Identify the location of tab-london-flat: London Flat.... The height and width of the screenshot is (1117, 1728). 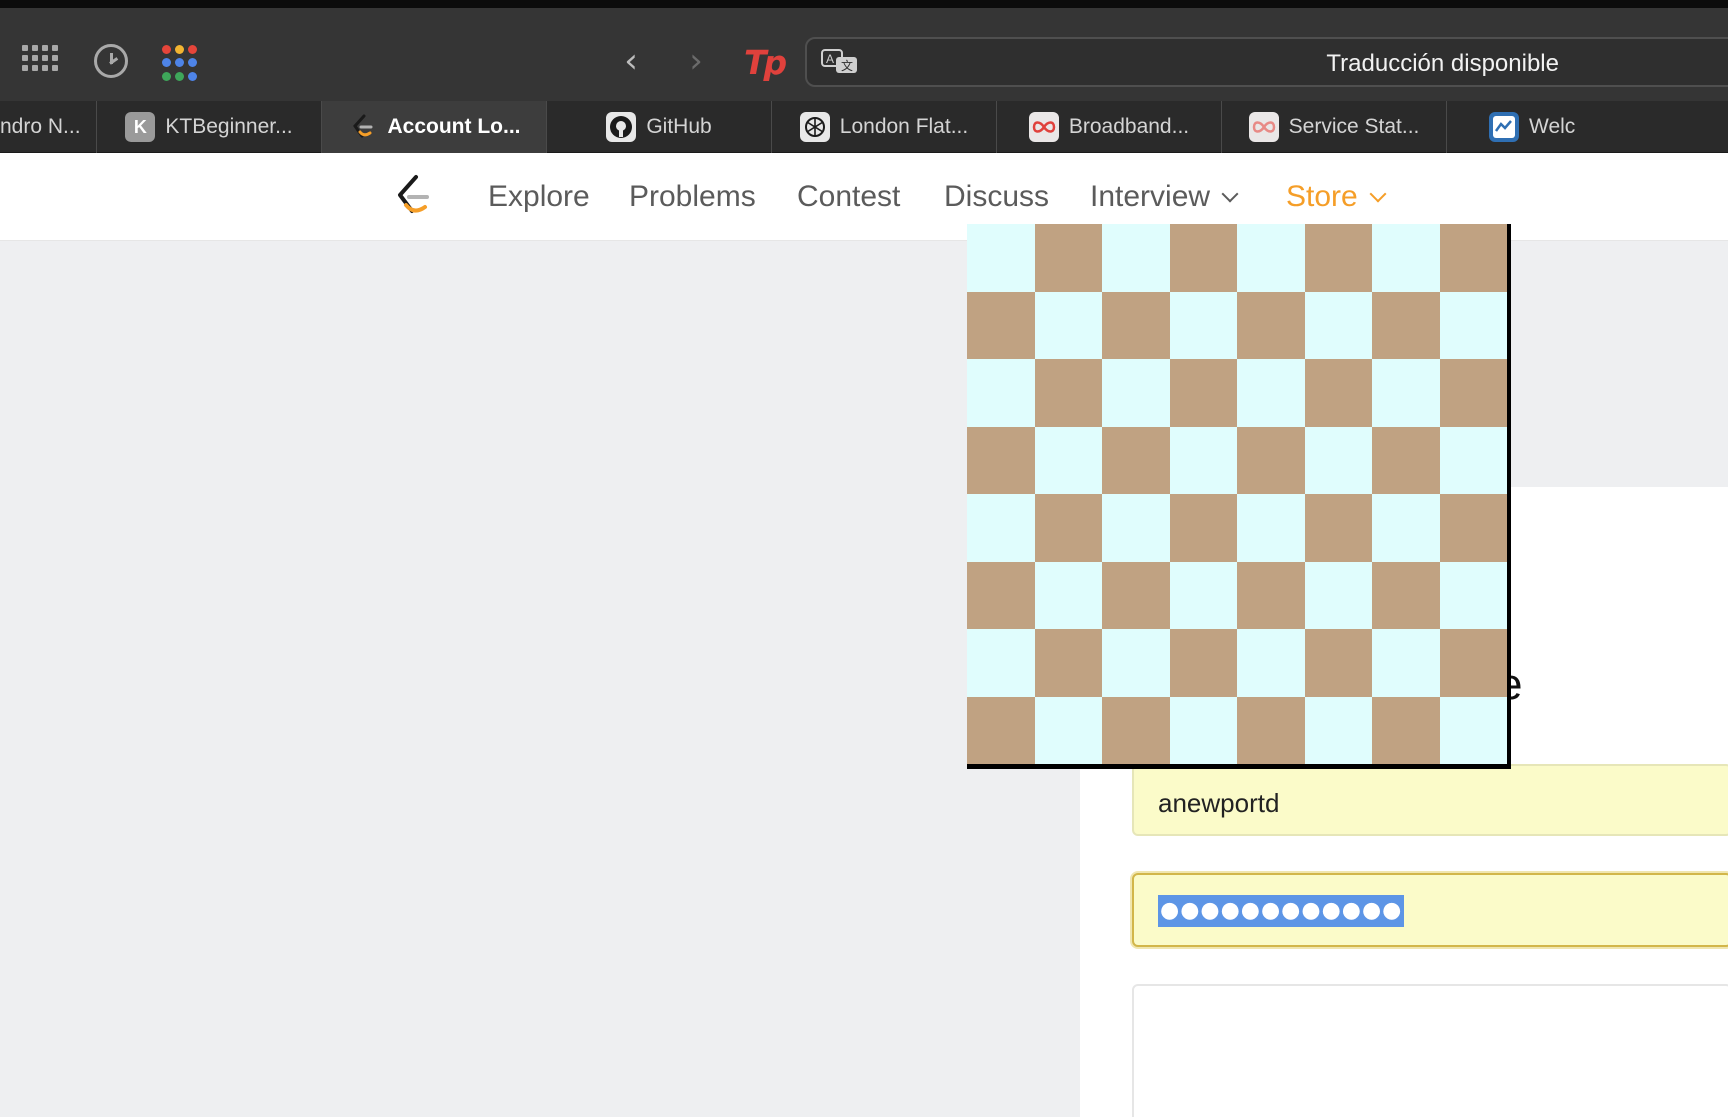
(884, 127).